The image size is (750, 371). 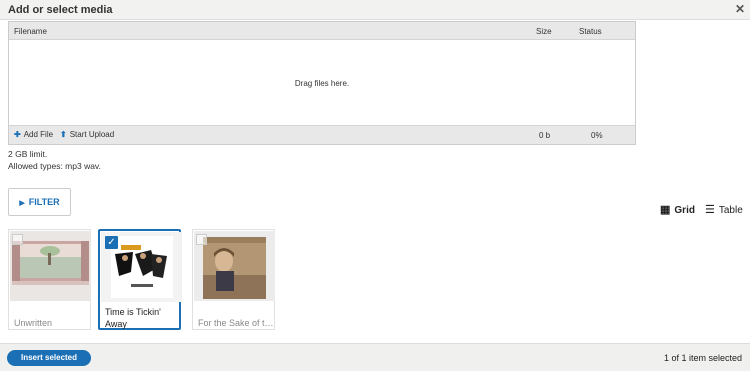 What do you see at coordinates (590, 31) in the screenshot?
I see `column-status: Status` at bounding box center [590, 31].